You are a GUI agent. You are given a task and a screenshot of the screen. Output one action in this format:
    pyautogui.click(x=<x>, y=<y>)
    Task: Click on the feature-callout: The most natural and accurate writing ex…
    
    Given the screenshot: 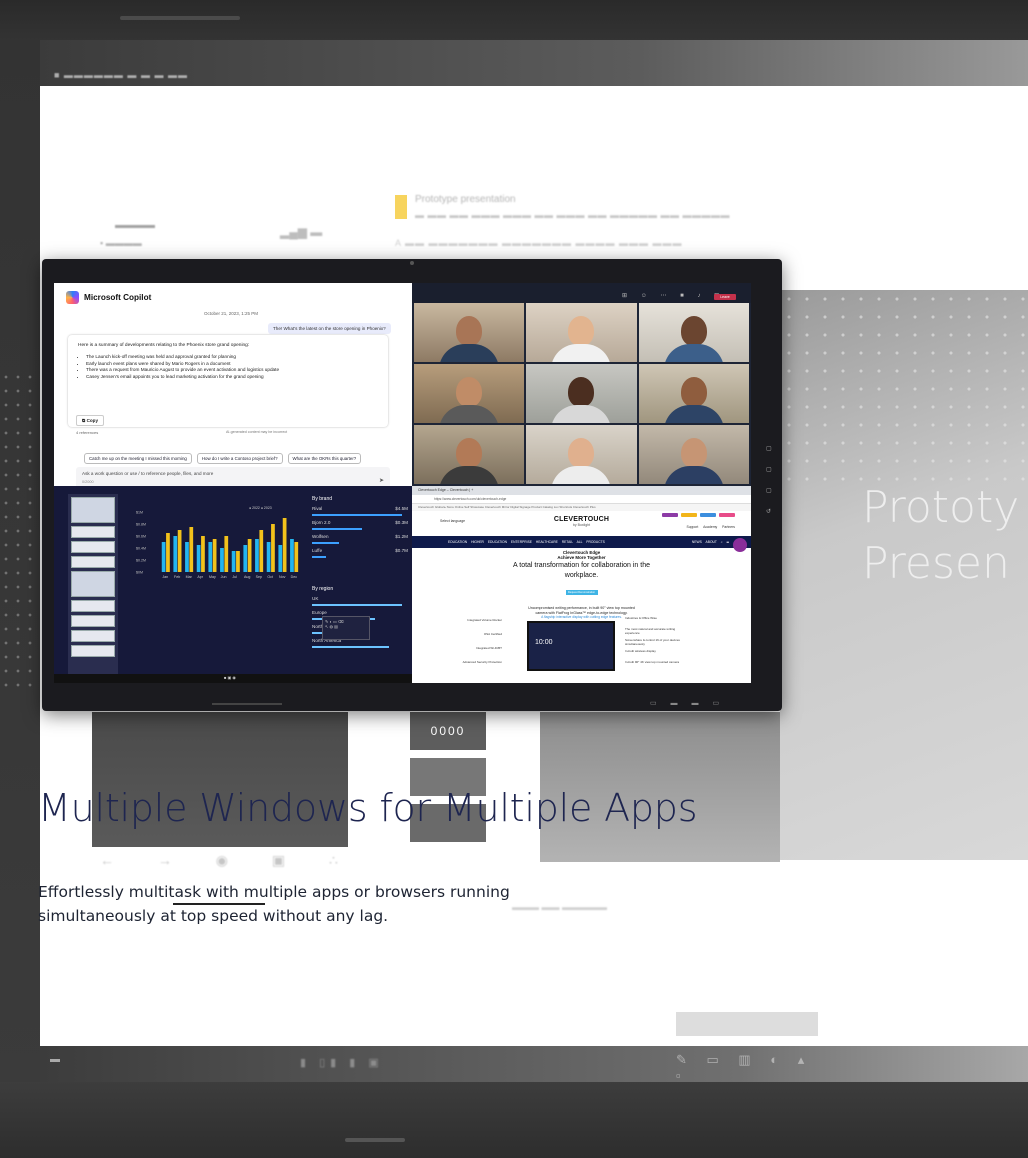 What is the action you would take?
    pyautogui.click(x=650, y=631)
    